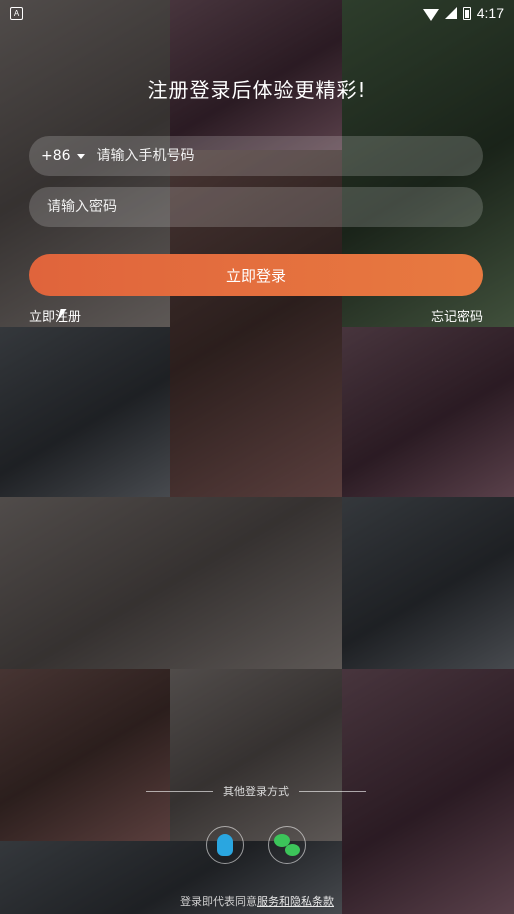 The image size is (514, 914). I want to click on status-bar: A 4:17, so click(257, 13).